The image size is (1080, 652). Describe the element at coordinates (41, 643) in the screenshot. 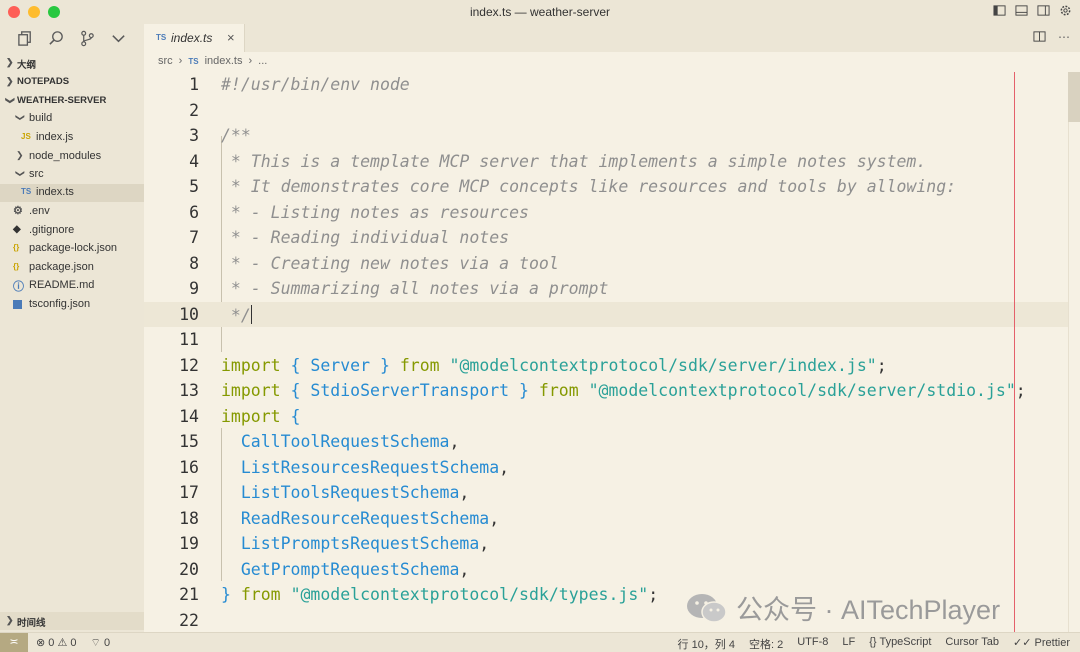

I see `error-icon: ⊗` at that location.